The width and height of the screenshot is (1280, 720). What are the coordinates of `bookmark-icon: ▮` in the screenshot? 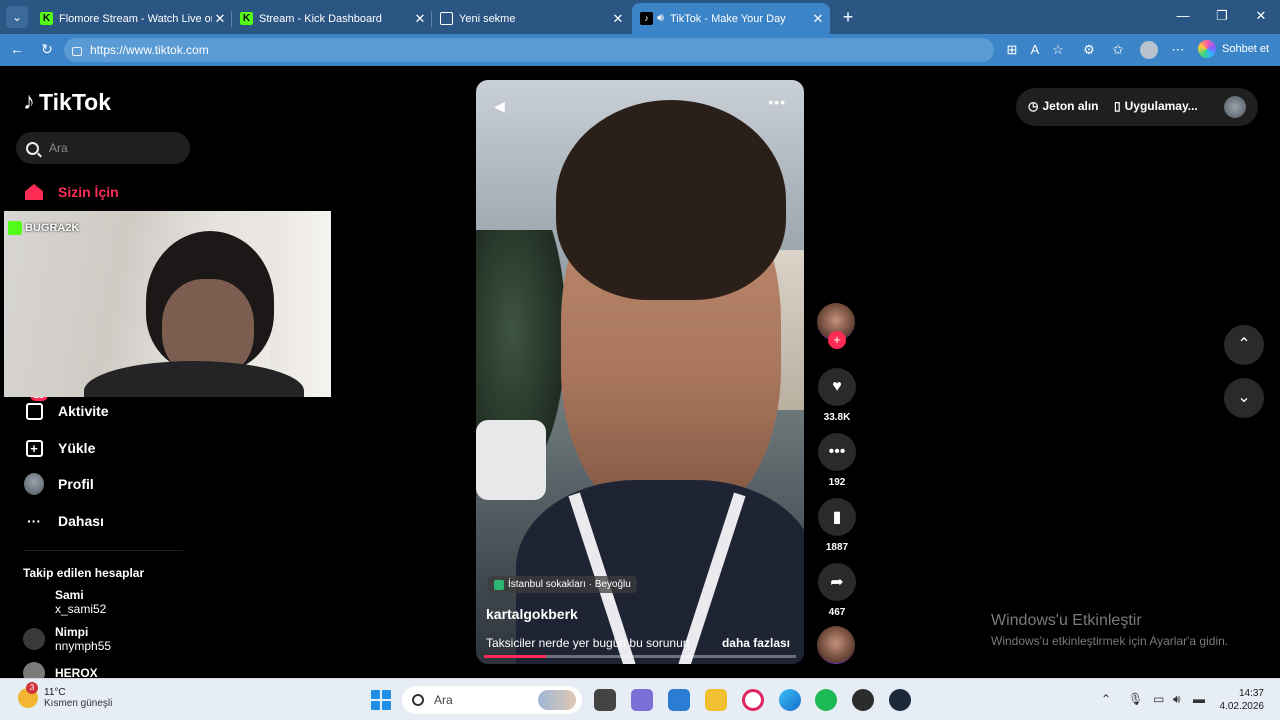 It's located at (837, 517).